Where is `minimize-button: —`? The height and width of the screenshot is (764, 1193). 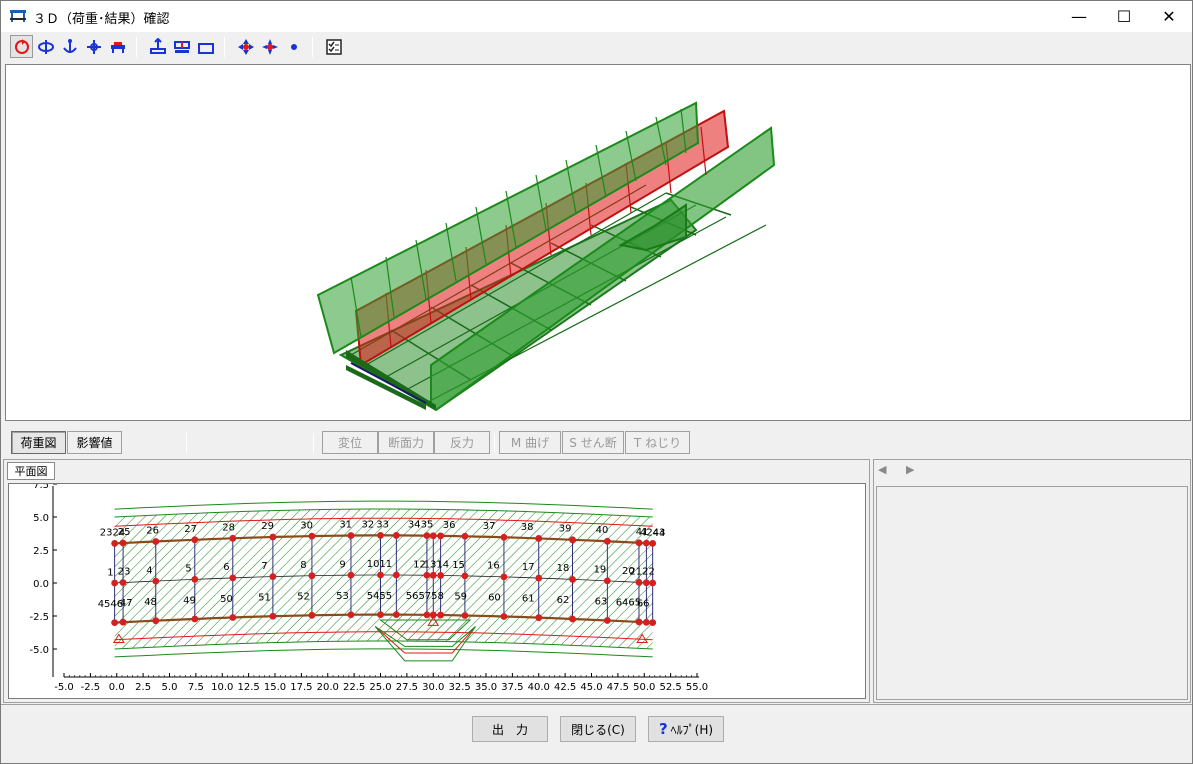 minimize-button: — is located at coordinates (1079, 16).